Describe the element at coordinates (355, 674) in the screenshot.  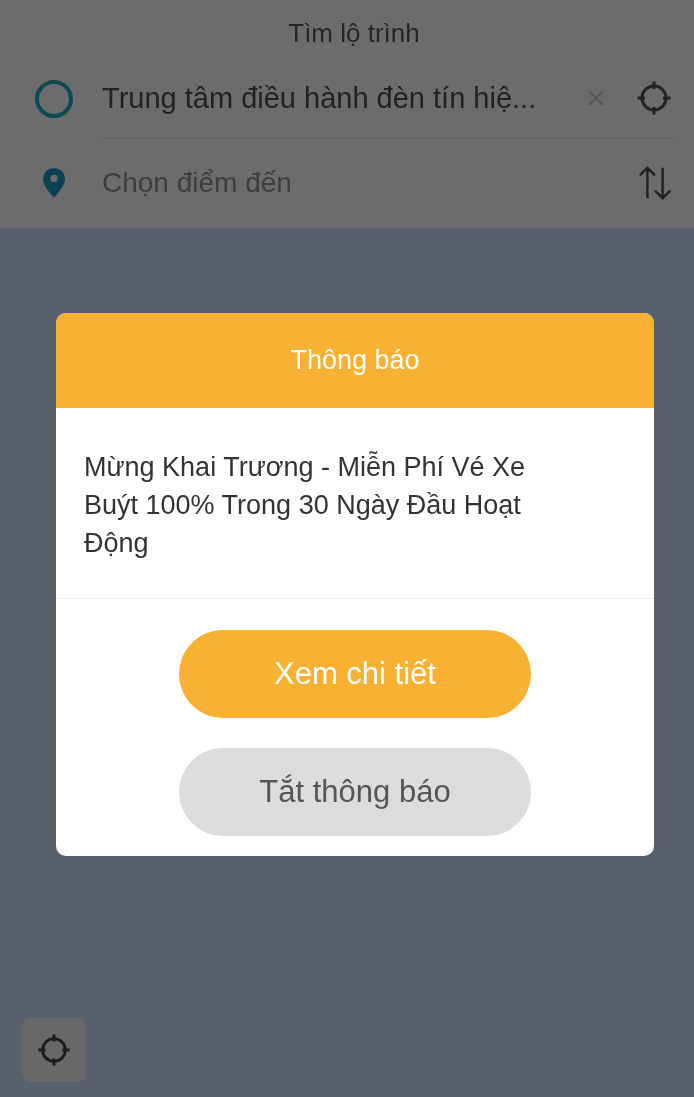
I see `details-button: Xem chi tiết` at that location.